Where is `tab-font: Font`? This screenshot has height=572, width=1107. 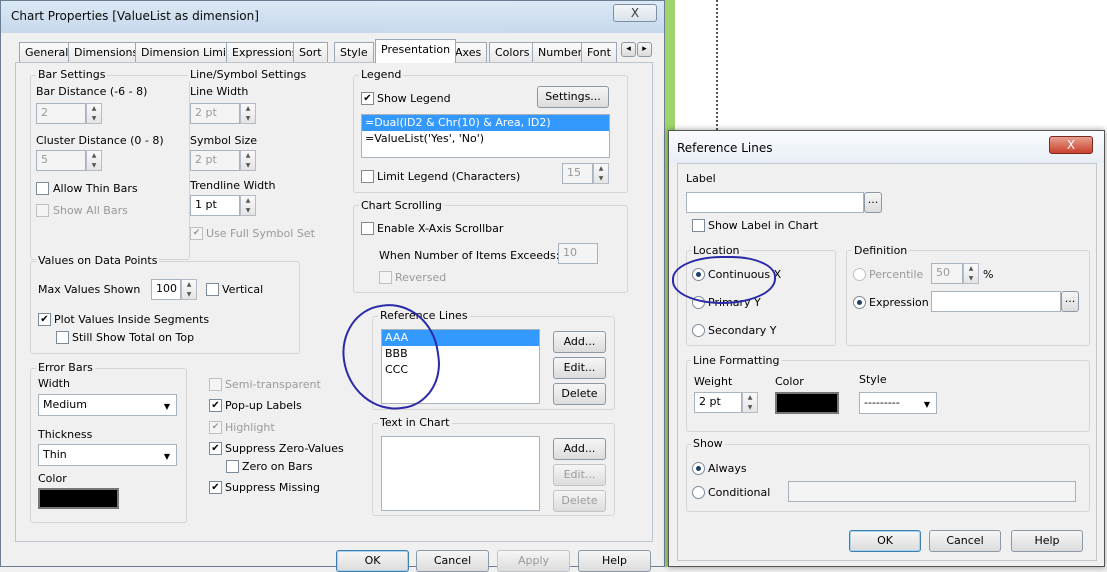 tab-font: Font is located at coordinates (599, 52).